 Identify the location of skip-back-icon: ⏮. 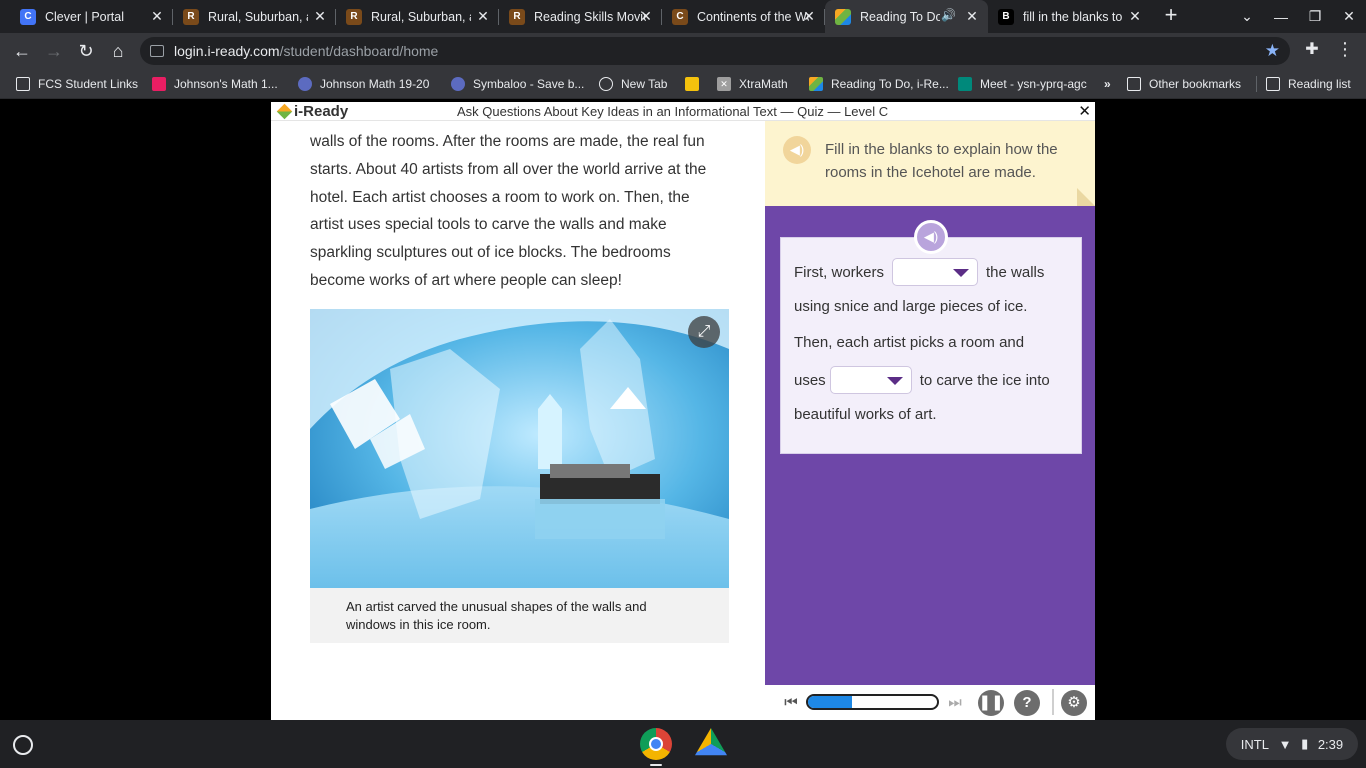
(791, 703).